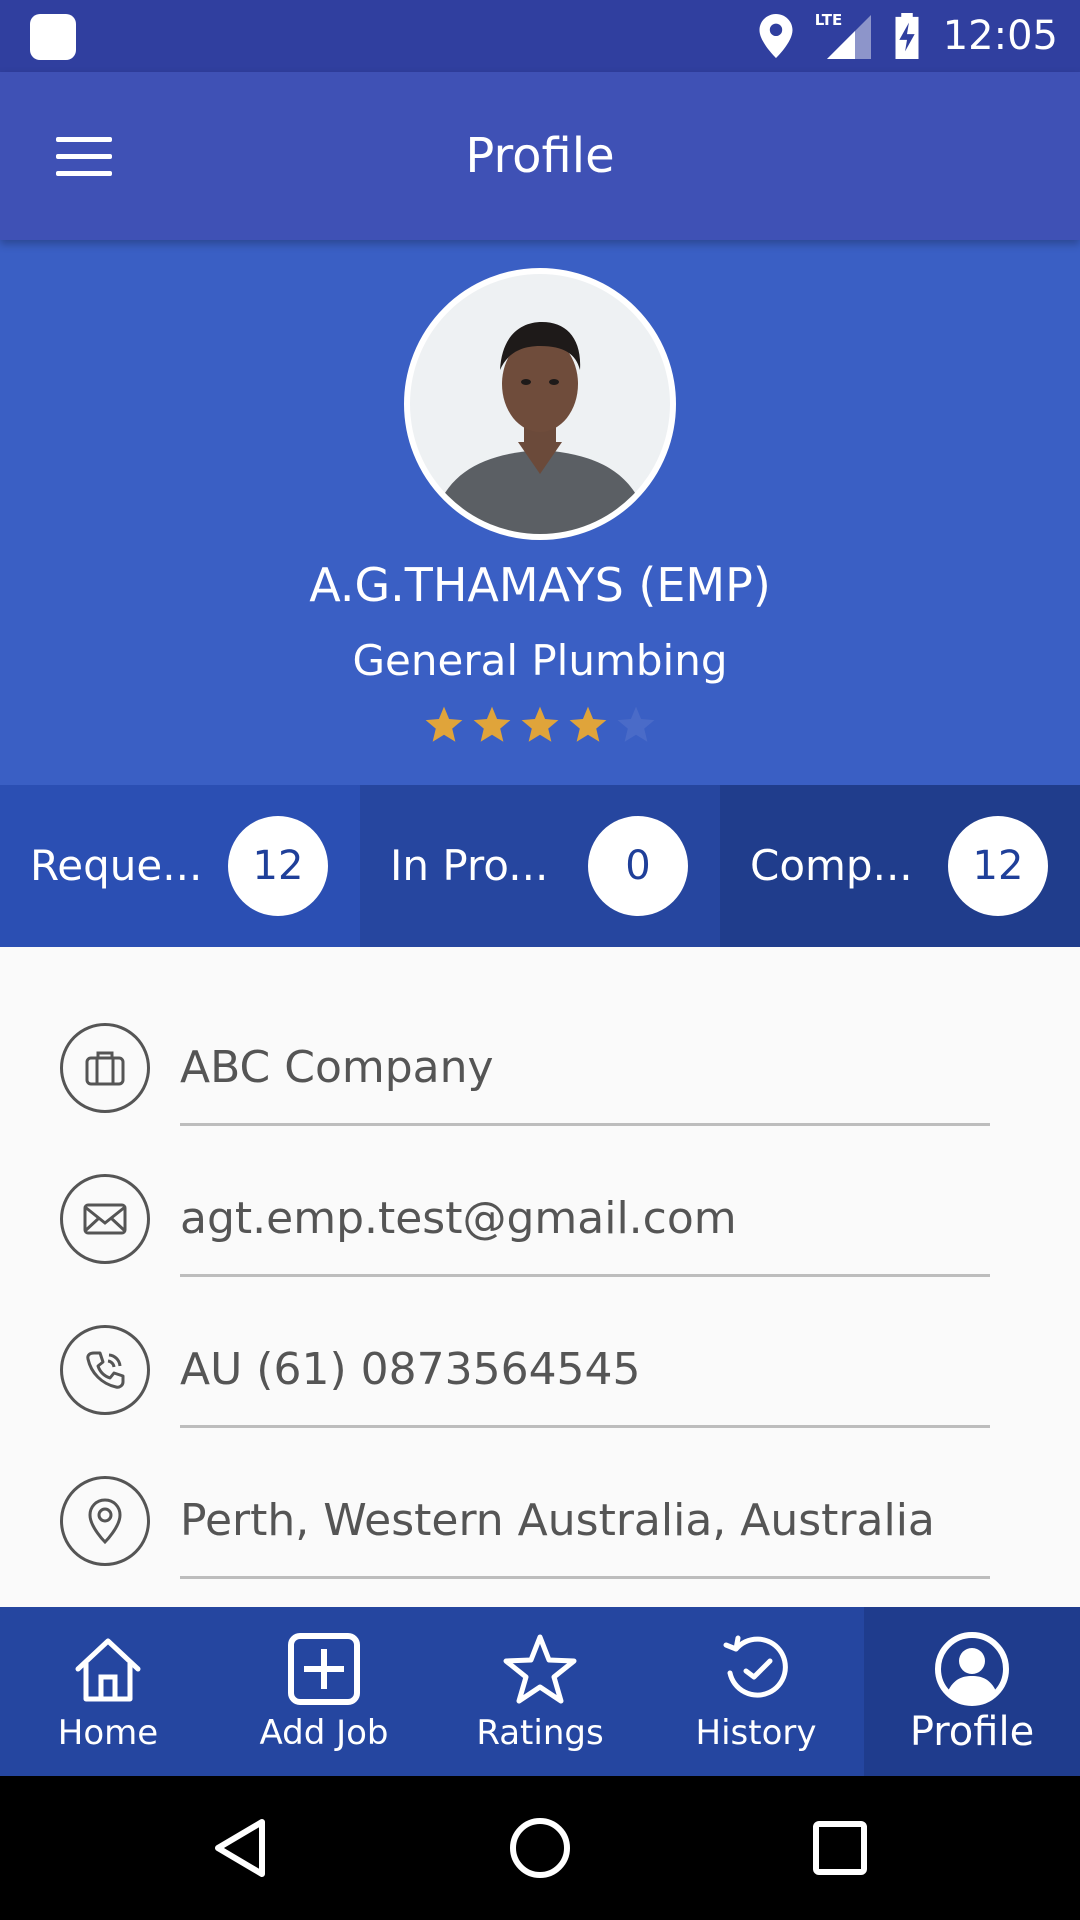 Image resolution: width=1080 pixels, height=1920 pixels. I want to click on profile-name: A.G.THAMAYS (EMP), so click(540, 585).